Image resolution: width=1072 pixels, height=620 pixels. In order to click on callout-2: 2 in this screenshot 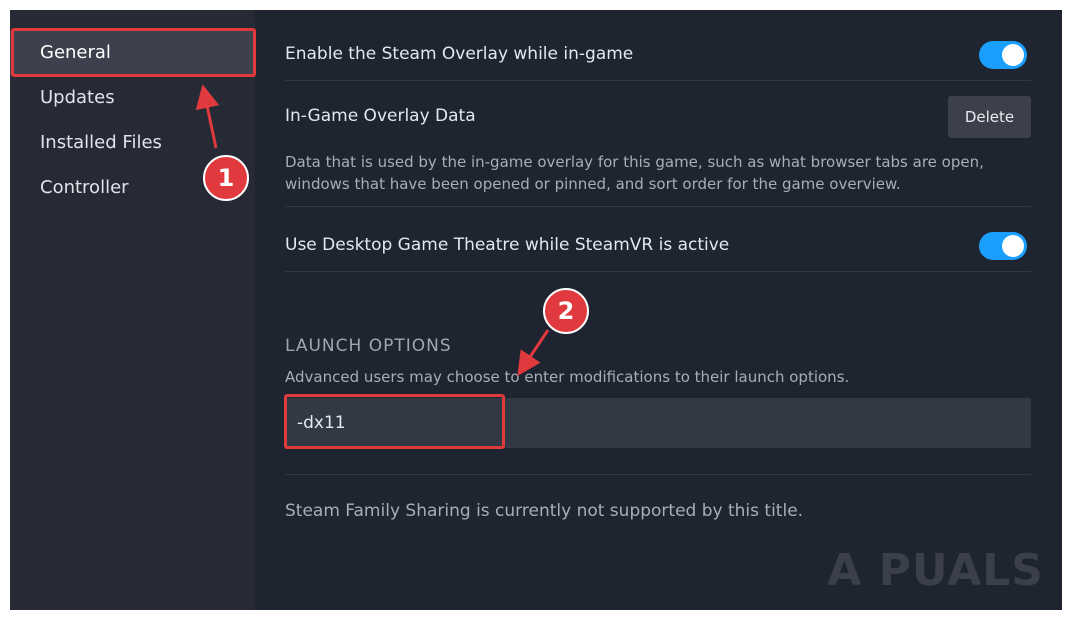, I will do `click(566, 311)`.